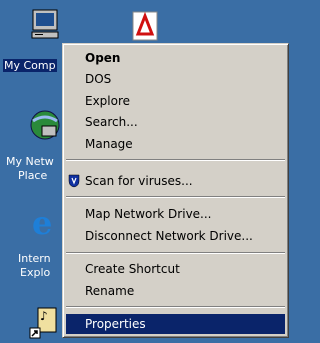 The width and height of the screenshot is (320, 343). I want to click on network-places-label: My Netw, so click(30, 161).